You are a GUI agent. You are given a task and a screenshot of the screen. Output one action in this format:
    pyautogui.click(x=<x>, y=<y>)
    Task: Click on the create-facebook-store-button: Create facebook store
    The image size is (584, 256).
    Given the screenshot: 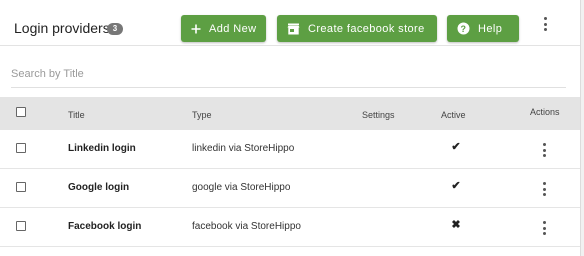 What is the action you would take?
    pyautogui.click(x=357, y=28)
    